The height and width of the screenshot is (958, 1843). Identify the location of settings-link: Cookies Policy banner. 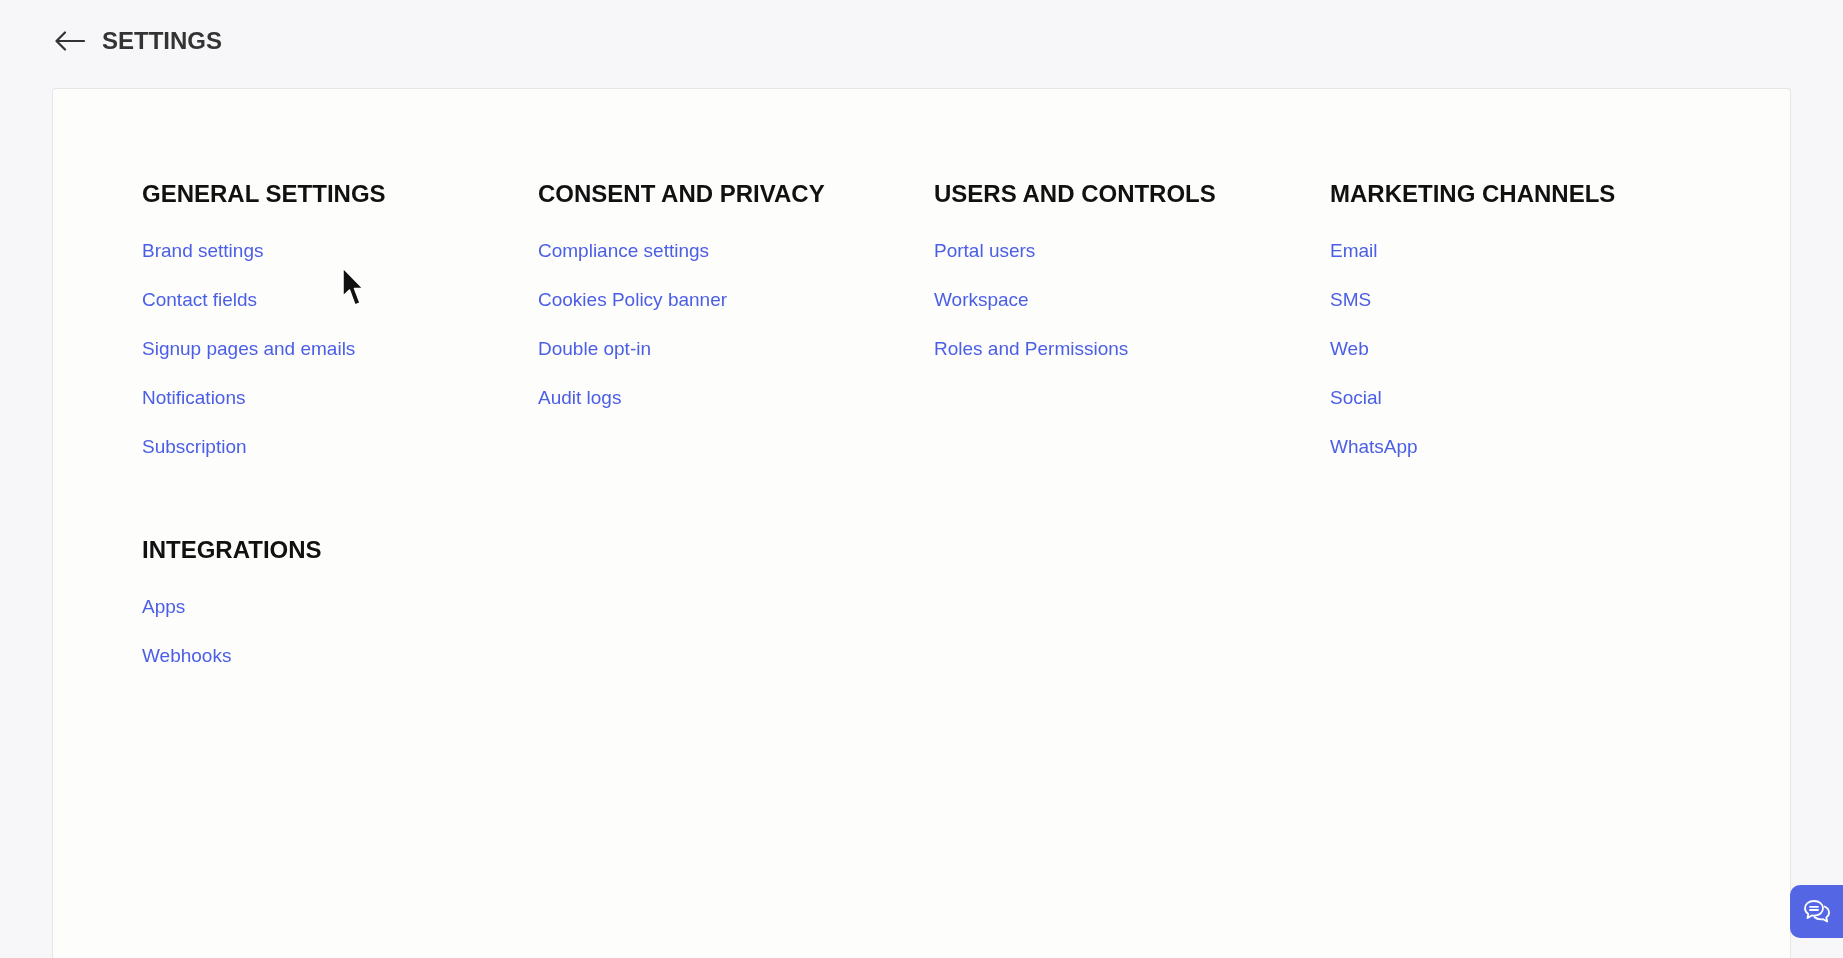
(633, 300).